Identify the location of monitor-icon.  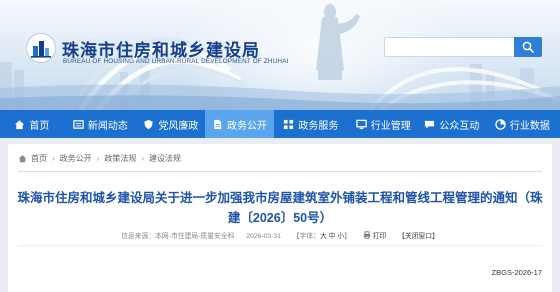
(361, 124).